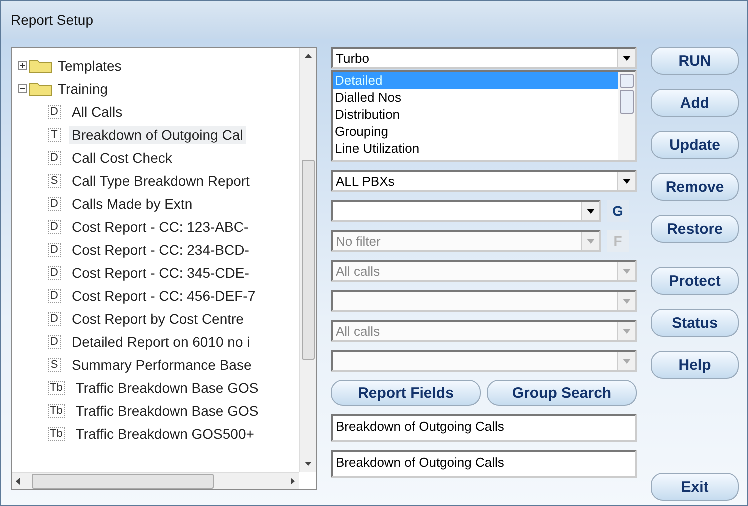 This screenshot has width=748, height=506. I want to click on report-item: Call Type Breakdown Report, so click(161, 181).